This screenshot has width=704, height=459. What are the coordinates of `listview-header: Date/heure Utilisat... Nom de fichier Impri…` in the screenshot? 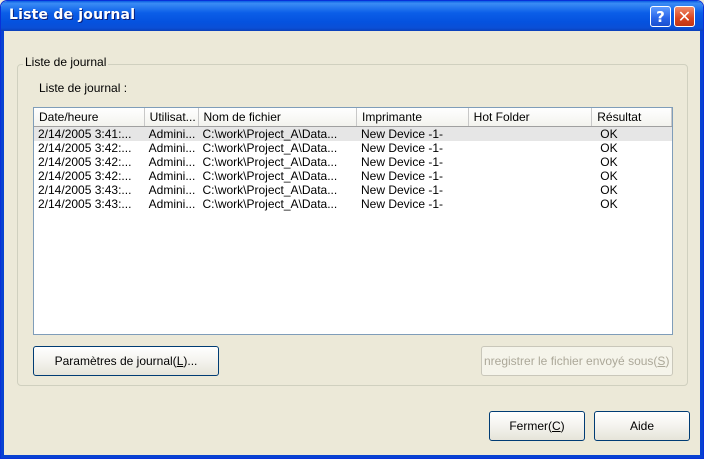 It's located at (353, 117).